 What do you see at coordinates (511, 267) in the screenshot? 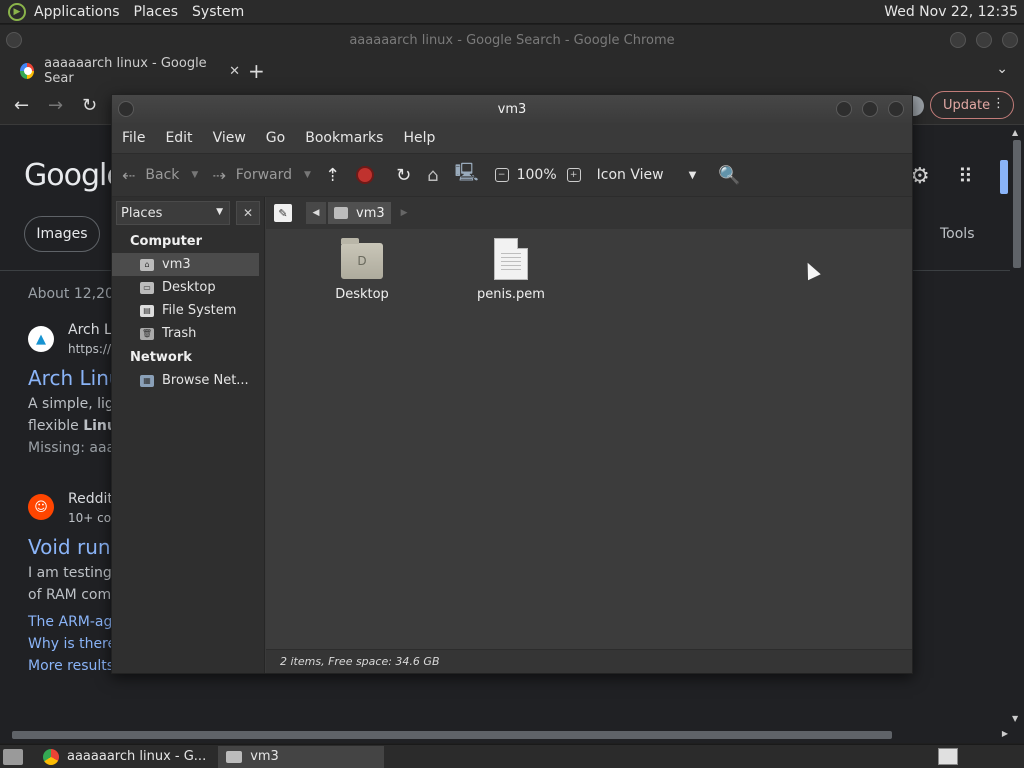
I see `file-item-penis-pem: penis.pem` at bounding box center [511, 267].